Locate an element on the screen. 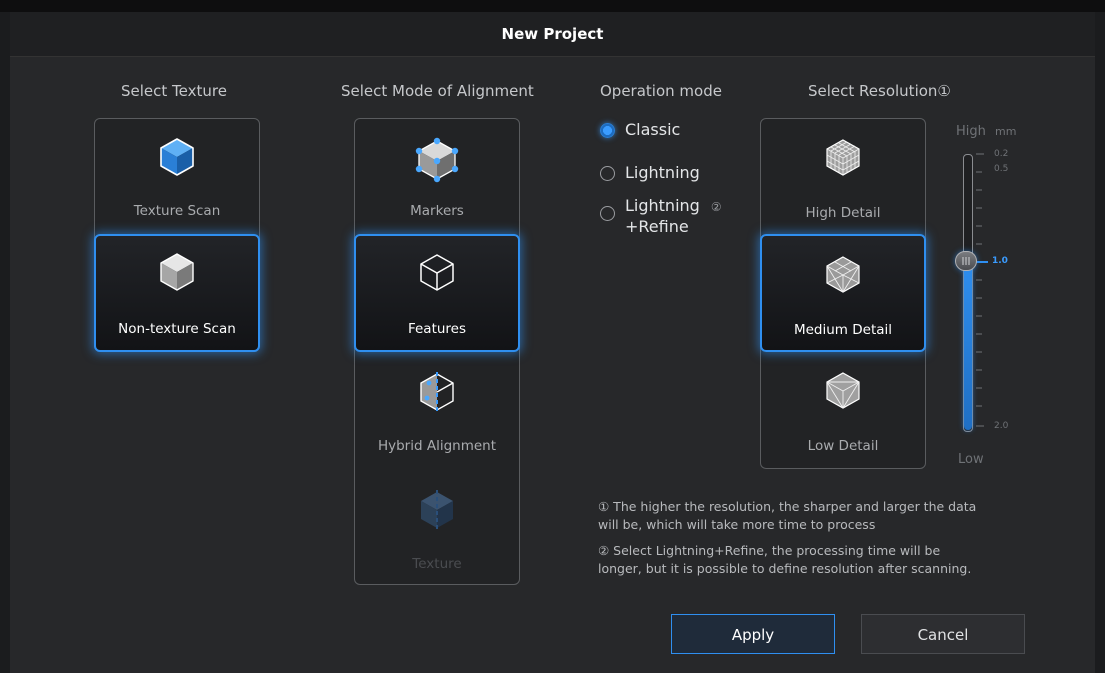 The width and height of the screenshot is (1105, 673). lightning-label: Lightning is located at coordinates (662, 172).